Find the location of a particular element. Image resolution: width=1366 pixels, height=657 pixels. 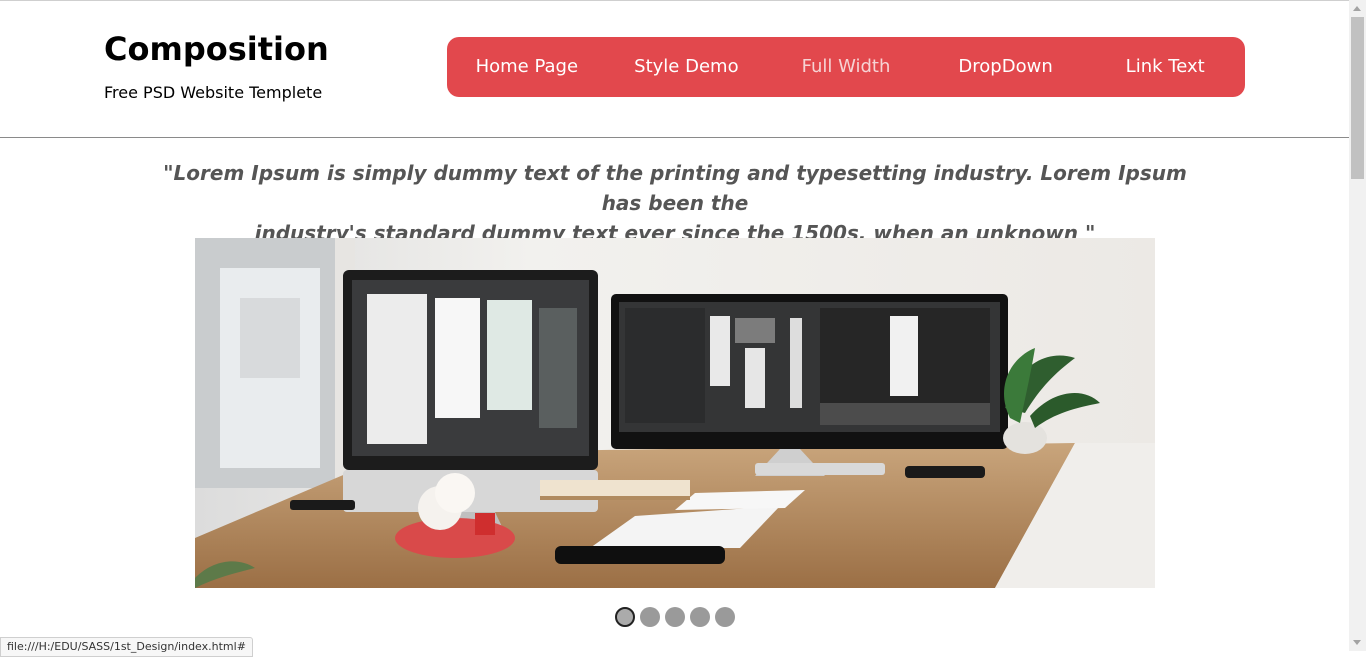

scroll-up-arrow-icon is located at coordinates (1357, 8).